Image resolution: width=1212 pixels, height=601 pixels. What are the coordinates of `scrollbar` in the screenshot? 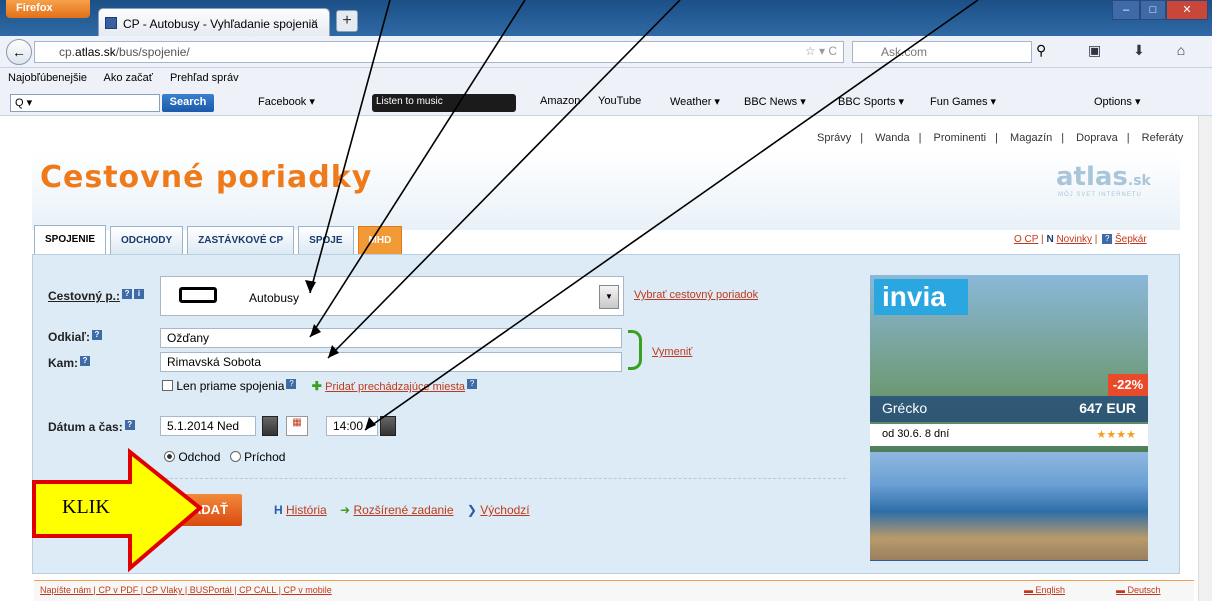 It's located at (1205, 358).